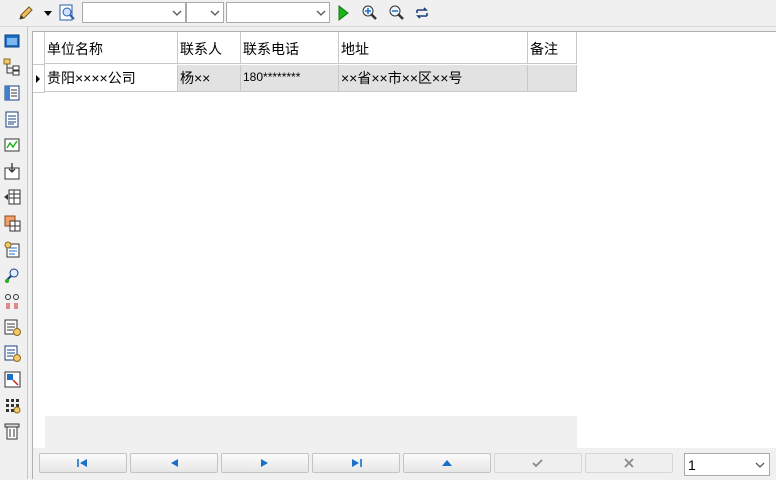 This screenshot has width=776, height=480. Describe the element at coordinates (552, 48) in the screenshot. I see `column-header-remark: 备注` at that location.